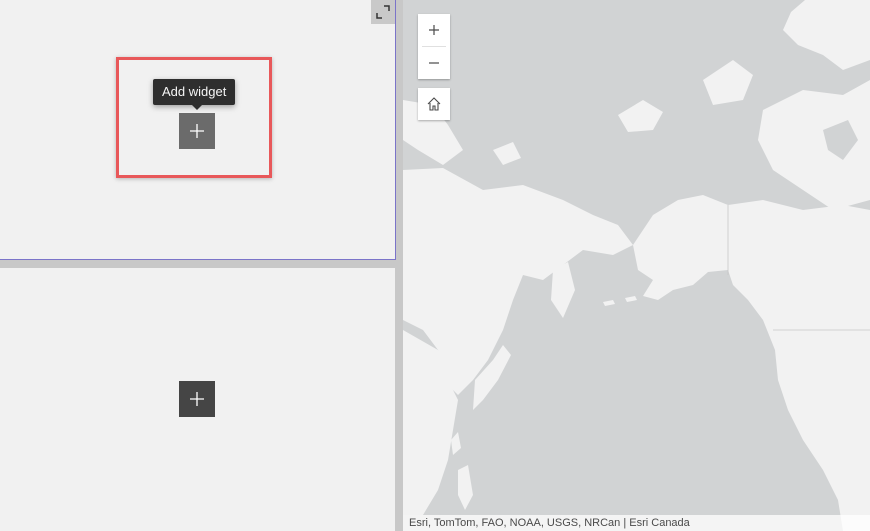 This screenshot has width=870, height=531. I want to click on zoom-in-button, so click(434, 30).